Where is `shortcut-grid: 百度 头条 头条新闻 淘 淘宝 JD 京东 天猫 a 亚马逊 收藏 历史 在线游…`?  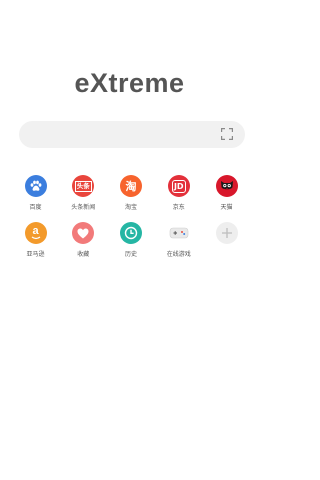 shortcut-grid: 百度 头条 头条新闻 淘 淘宝 JD 京东 天猫 a 亚马逊 收藏 历史 在线游… is located at coordinates (131, 216).